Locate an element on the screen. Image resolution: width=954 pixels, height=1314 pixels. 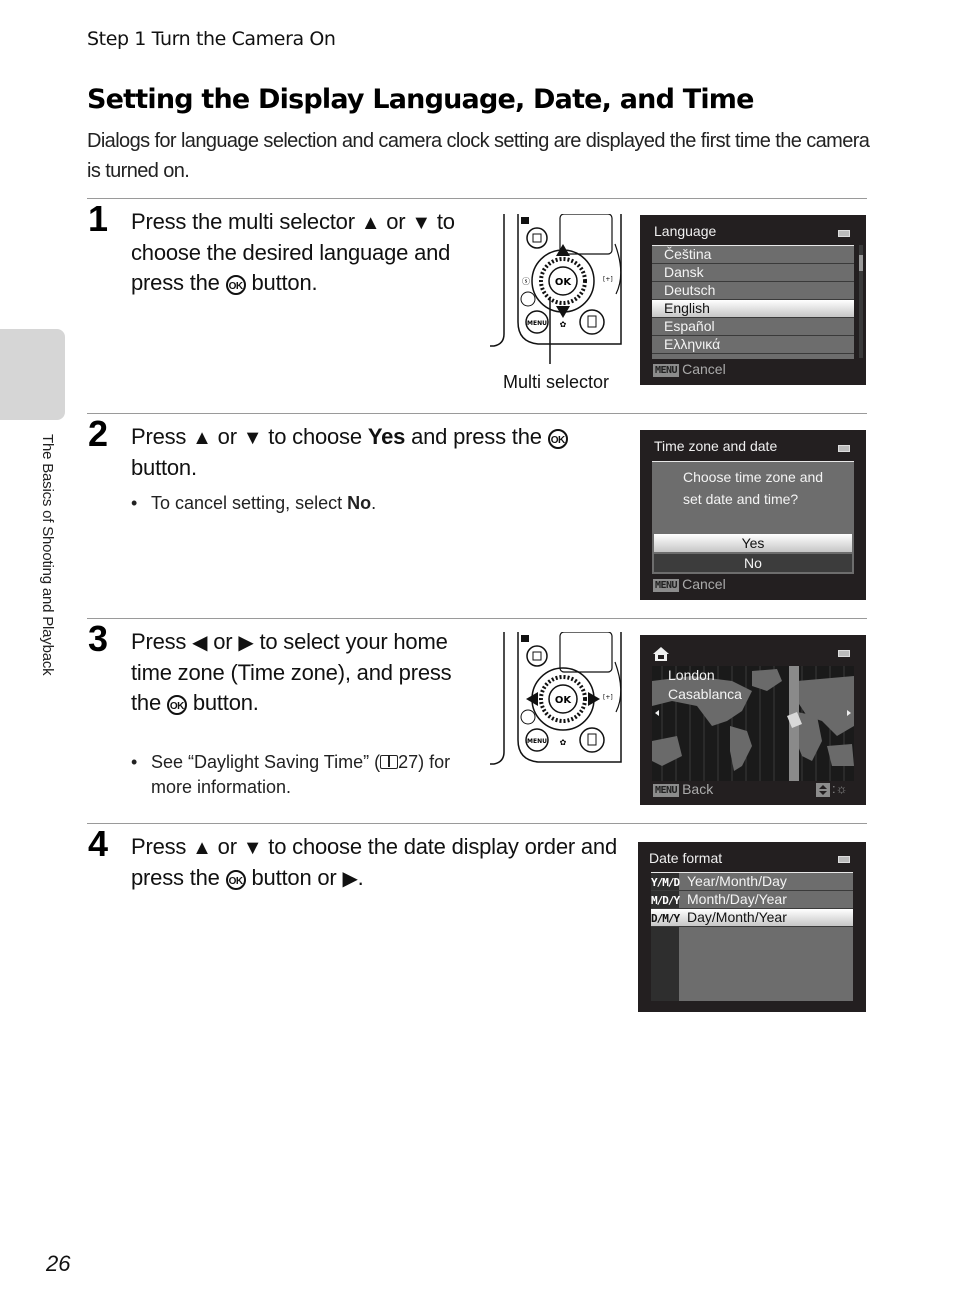
list-item: Deutsch is located at coordinates (753, 291).